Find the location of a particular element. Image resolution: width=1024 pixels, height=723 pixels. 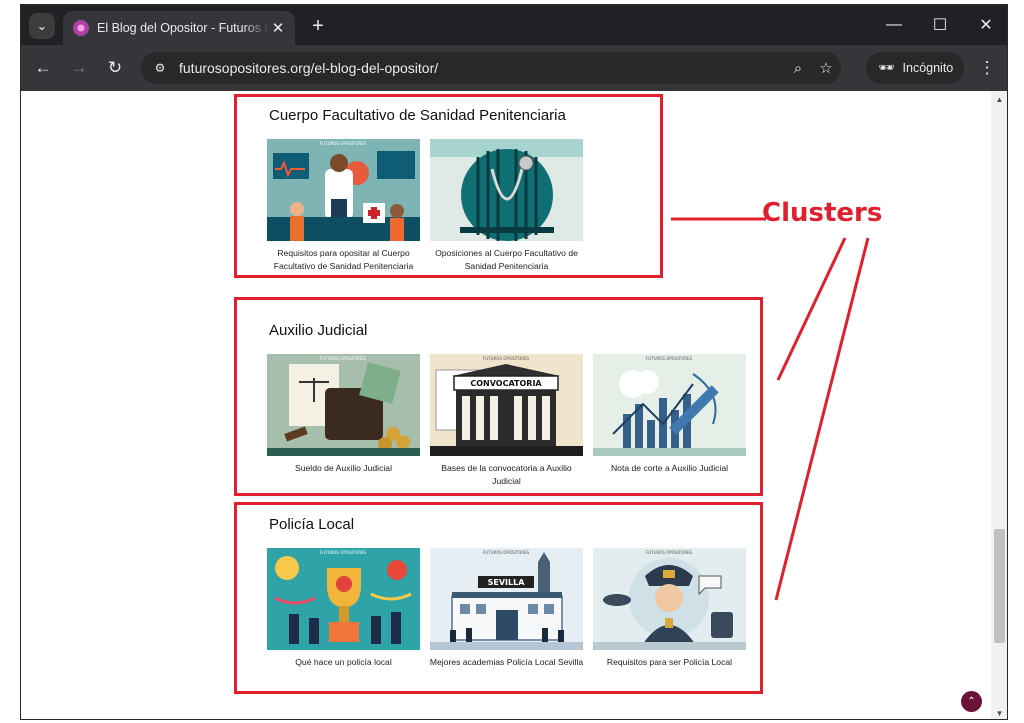

tab-active: El Blog del Opositor - Futuros O ✕ is located at coordinates (179, 28).